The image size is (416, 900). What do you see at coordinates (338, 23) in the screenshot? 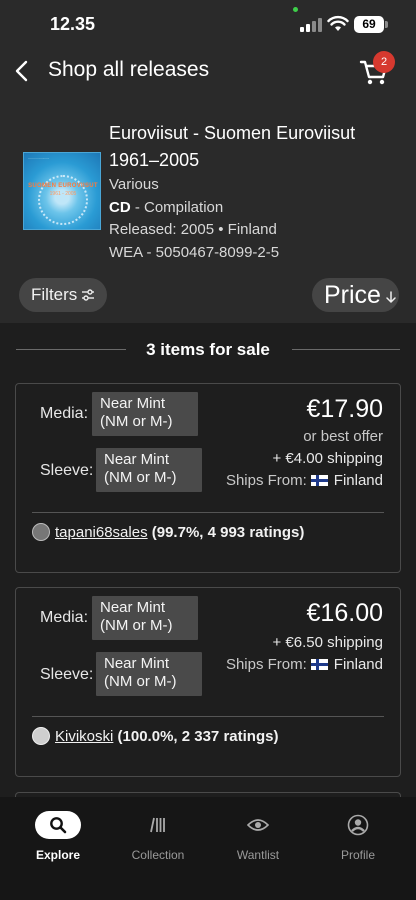
I see `wifi-icon` at bounding box center [338, 23].